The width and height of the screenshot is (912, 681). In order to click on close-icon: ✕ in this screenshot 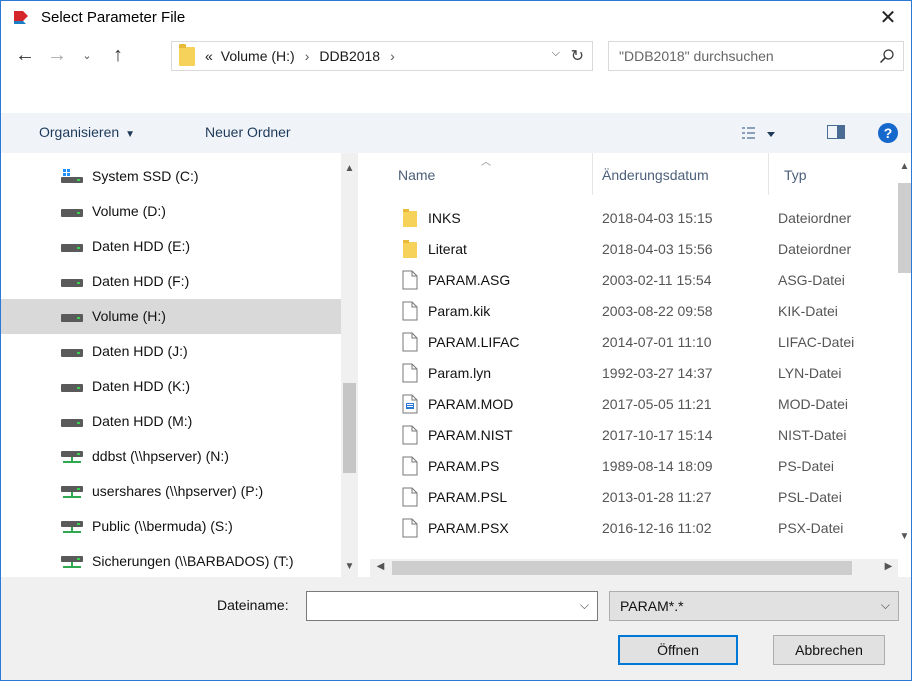, I will do `click(888, 17)`.